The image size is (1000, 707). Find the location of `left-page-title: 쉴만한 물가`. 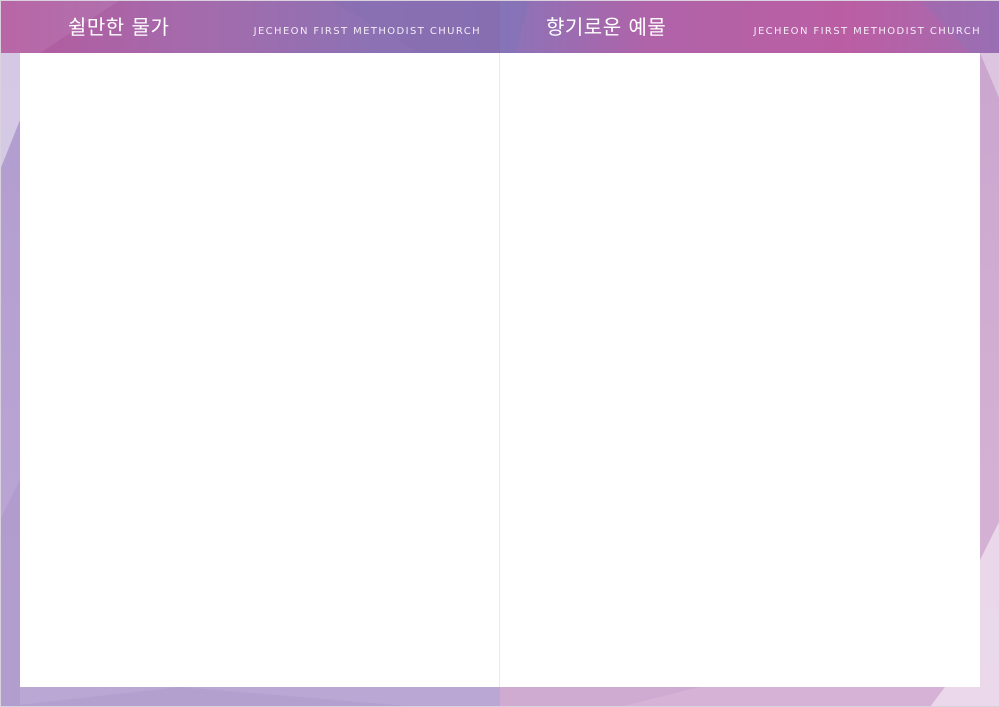

left-page-title: 쉴만한 물가 is located at coordinates (119, 27).